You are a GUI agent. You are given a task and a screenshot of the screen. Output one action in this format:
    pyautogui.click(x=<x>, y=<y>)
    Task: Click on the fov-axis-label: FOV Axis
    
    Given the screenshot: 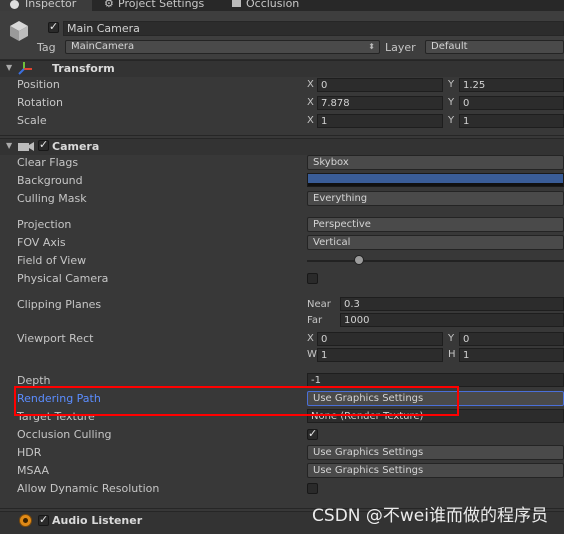 What is the action you would take?
    pyautogui.click(x=41, y=242)
    